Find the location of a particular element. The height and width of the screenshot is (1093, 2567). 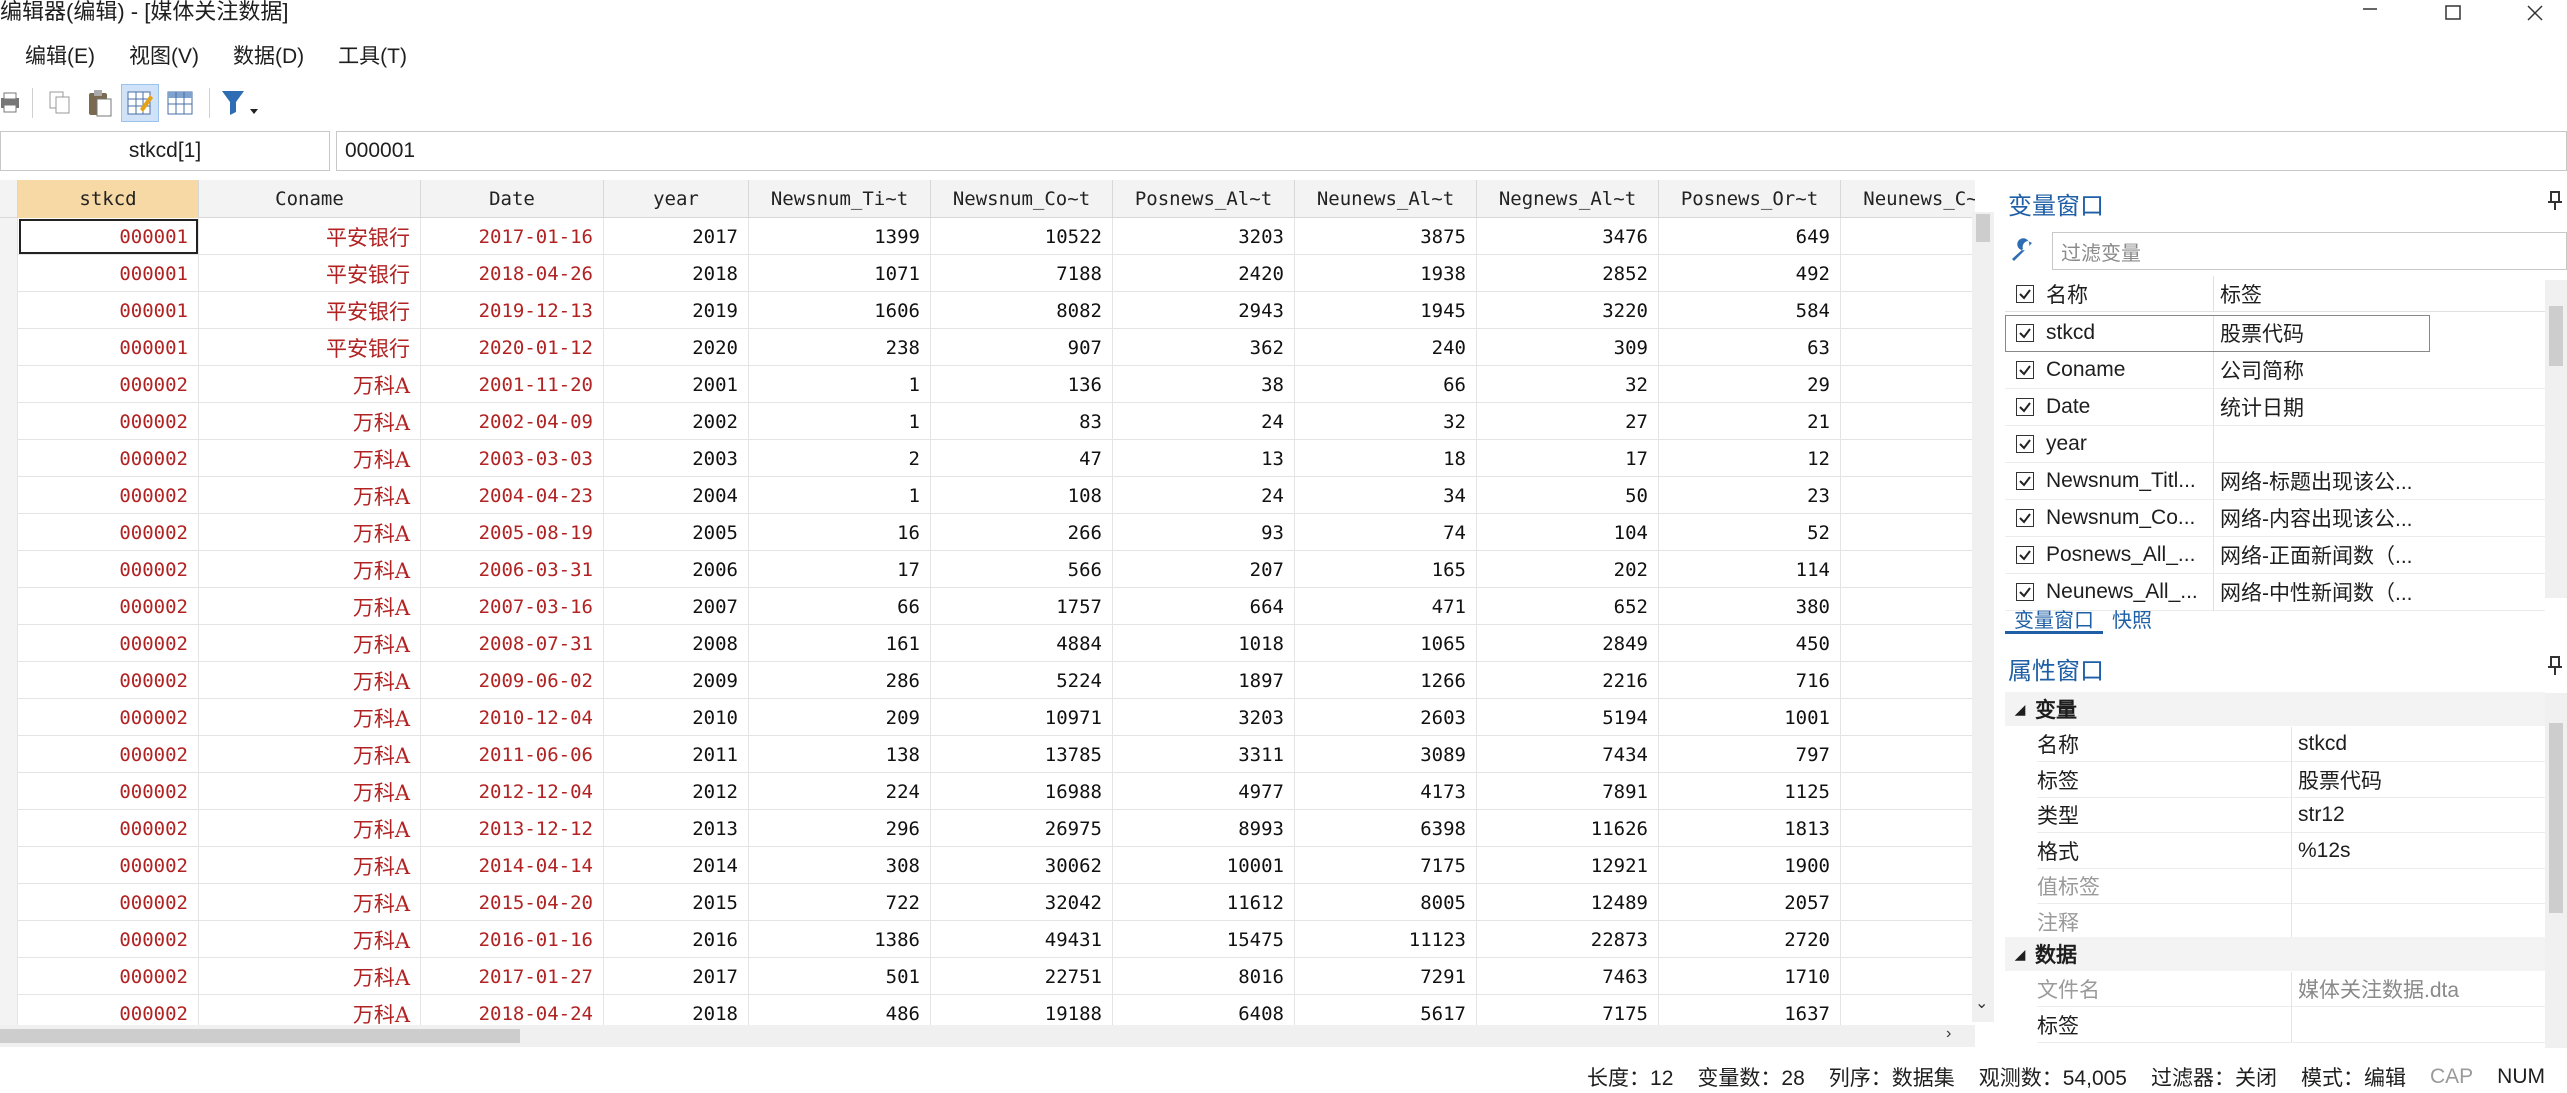

table-cell: 1399 is located at coordinates (840, 236).